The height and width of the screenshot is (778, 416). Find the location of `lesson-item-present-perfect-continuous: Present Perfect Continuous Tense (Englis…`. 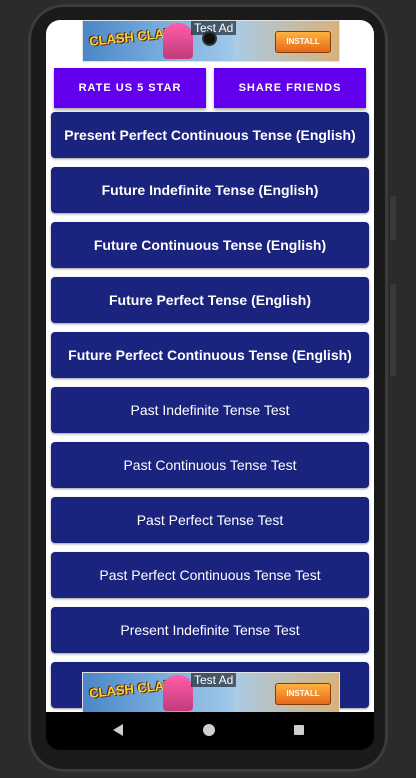

lesson-item-present-perfect-continuous: Present Perfect Continuous Tense (Englis… is located at coordinates (210, 135).